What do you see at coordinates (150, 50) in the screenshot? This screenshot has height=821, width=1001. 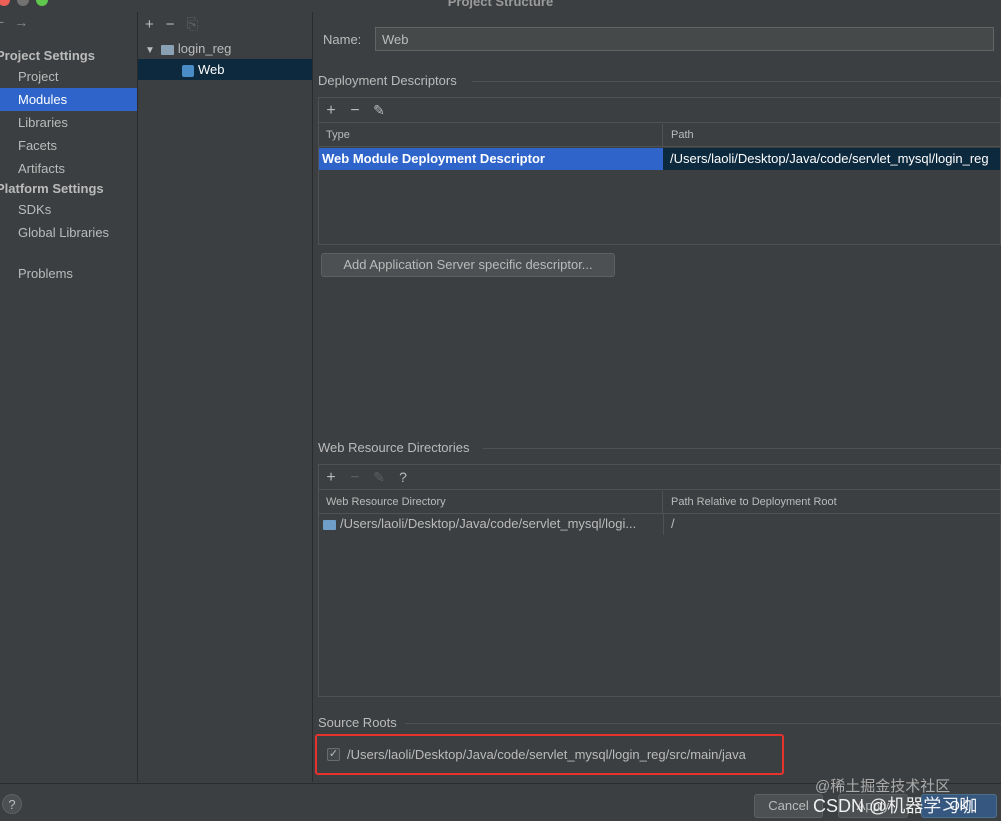 I see `chevron-down-icon: ▼` at bounding box center [150, 50].